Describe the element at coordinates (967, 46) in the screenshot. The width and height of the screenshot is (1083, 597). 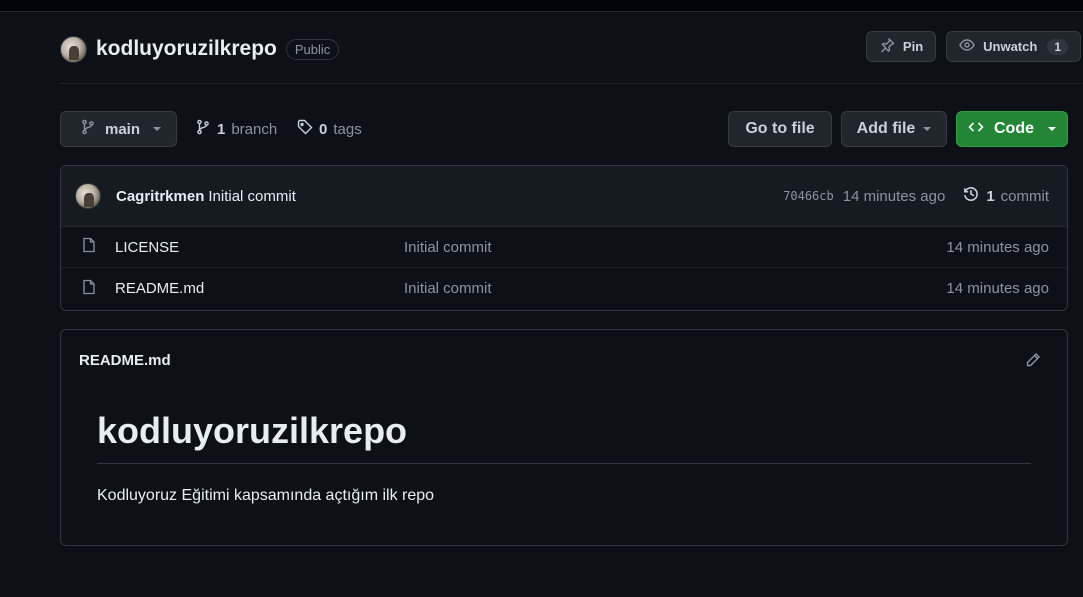
I see `eye-icon` at that location.